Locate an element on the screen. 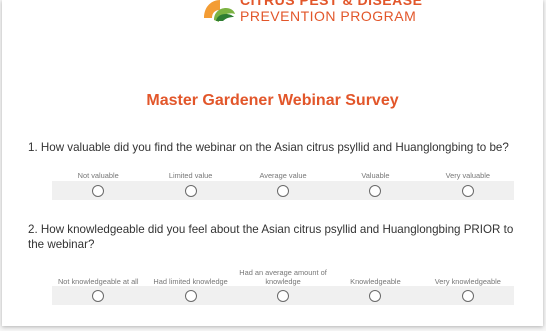 The image size is (546, 331). q2-radio-average-knowledge is located at coordinates (283, 295).